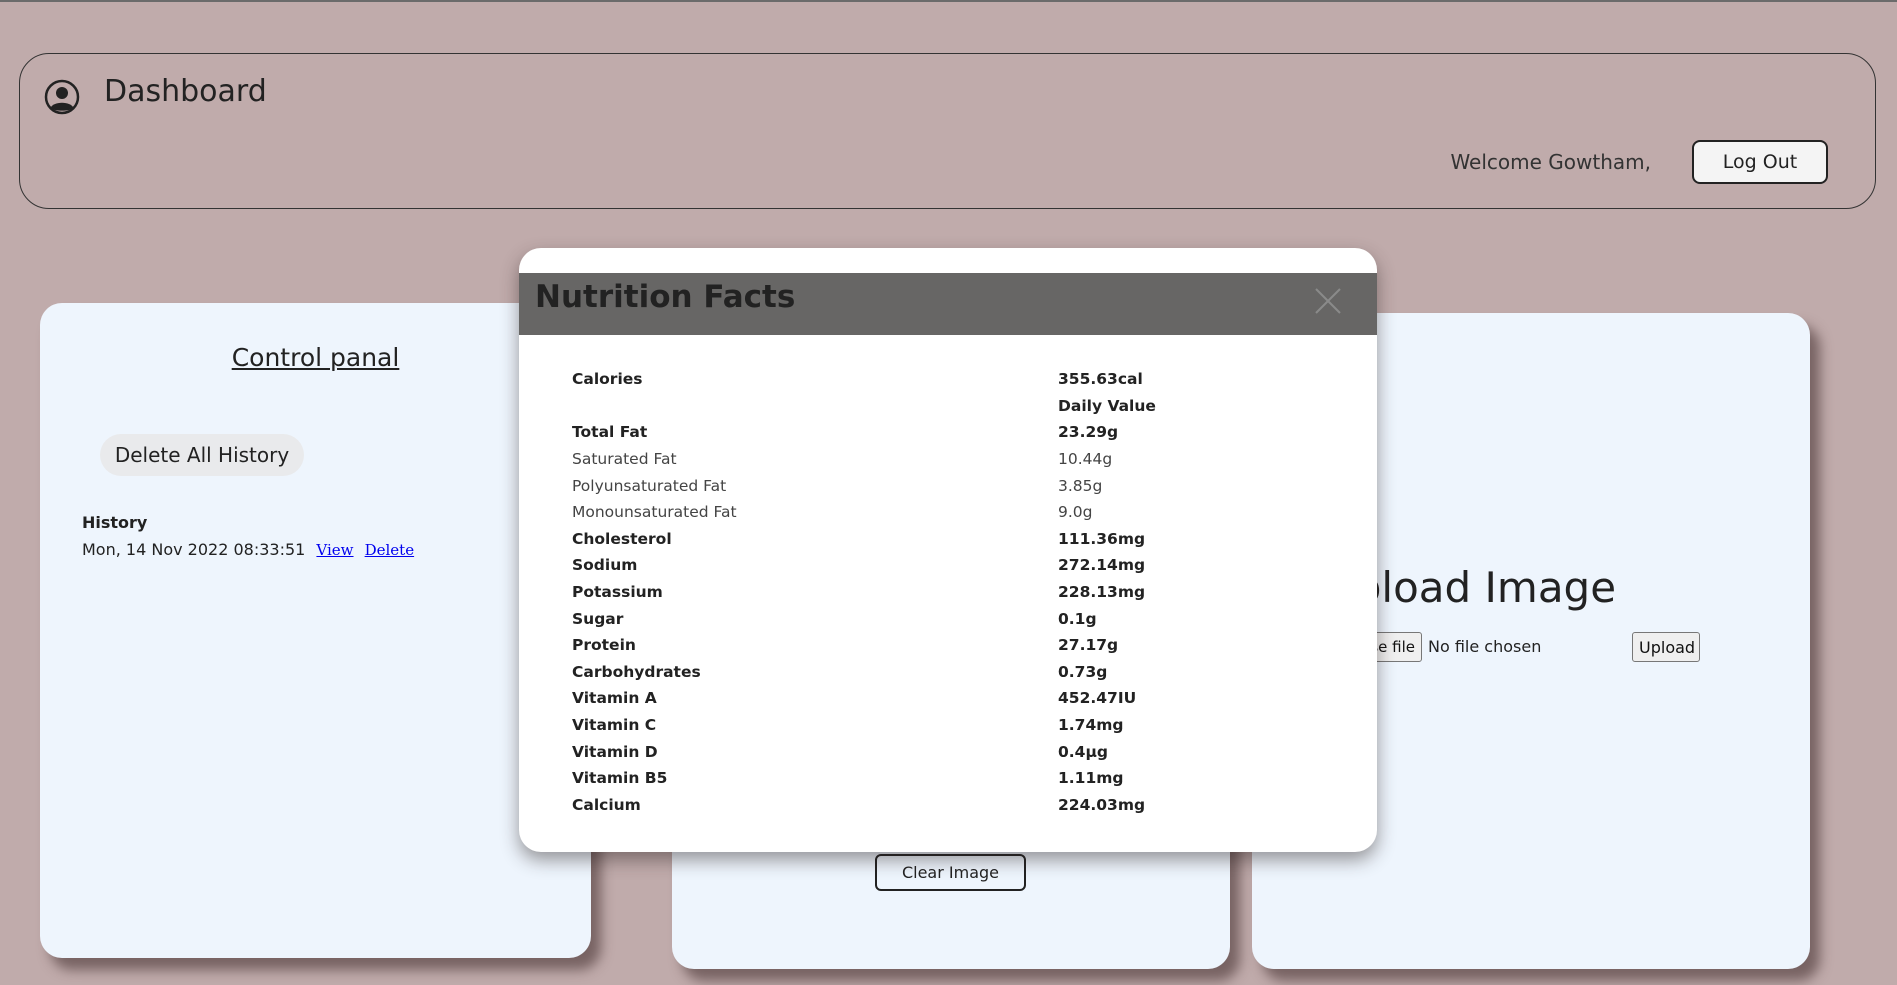 The image size is (1897, 985). Describe the element at coordinates (605, 565) in the screenshot. I see `nutrient-label: Sodium` at that location.